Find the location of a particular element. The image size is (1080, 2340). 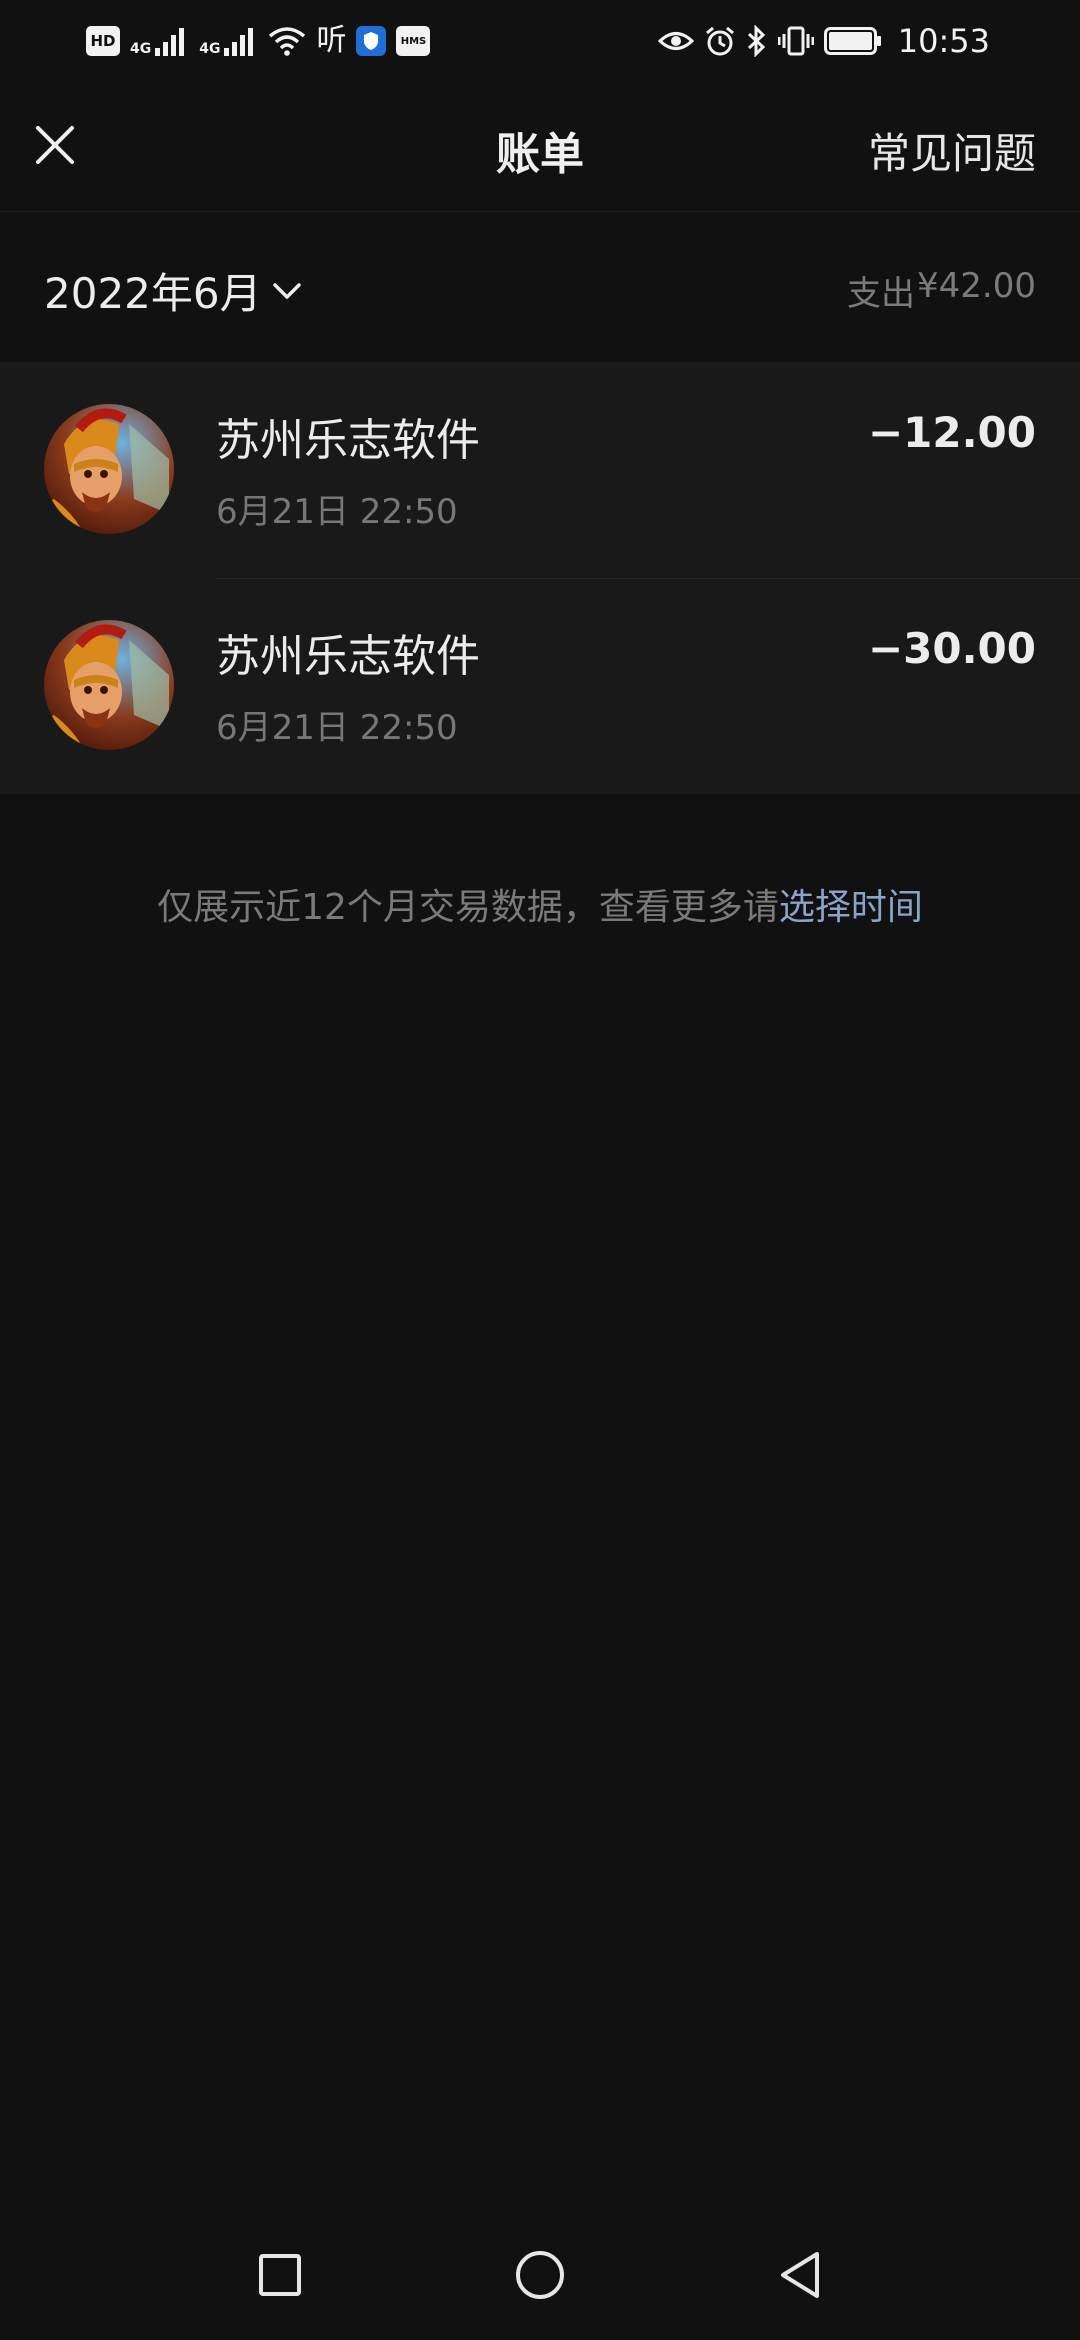

network-type-2: 4G is located at coordinates (210, 49).